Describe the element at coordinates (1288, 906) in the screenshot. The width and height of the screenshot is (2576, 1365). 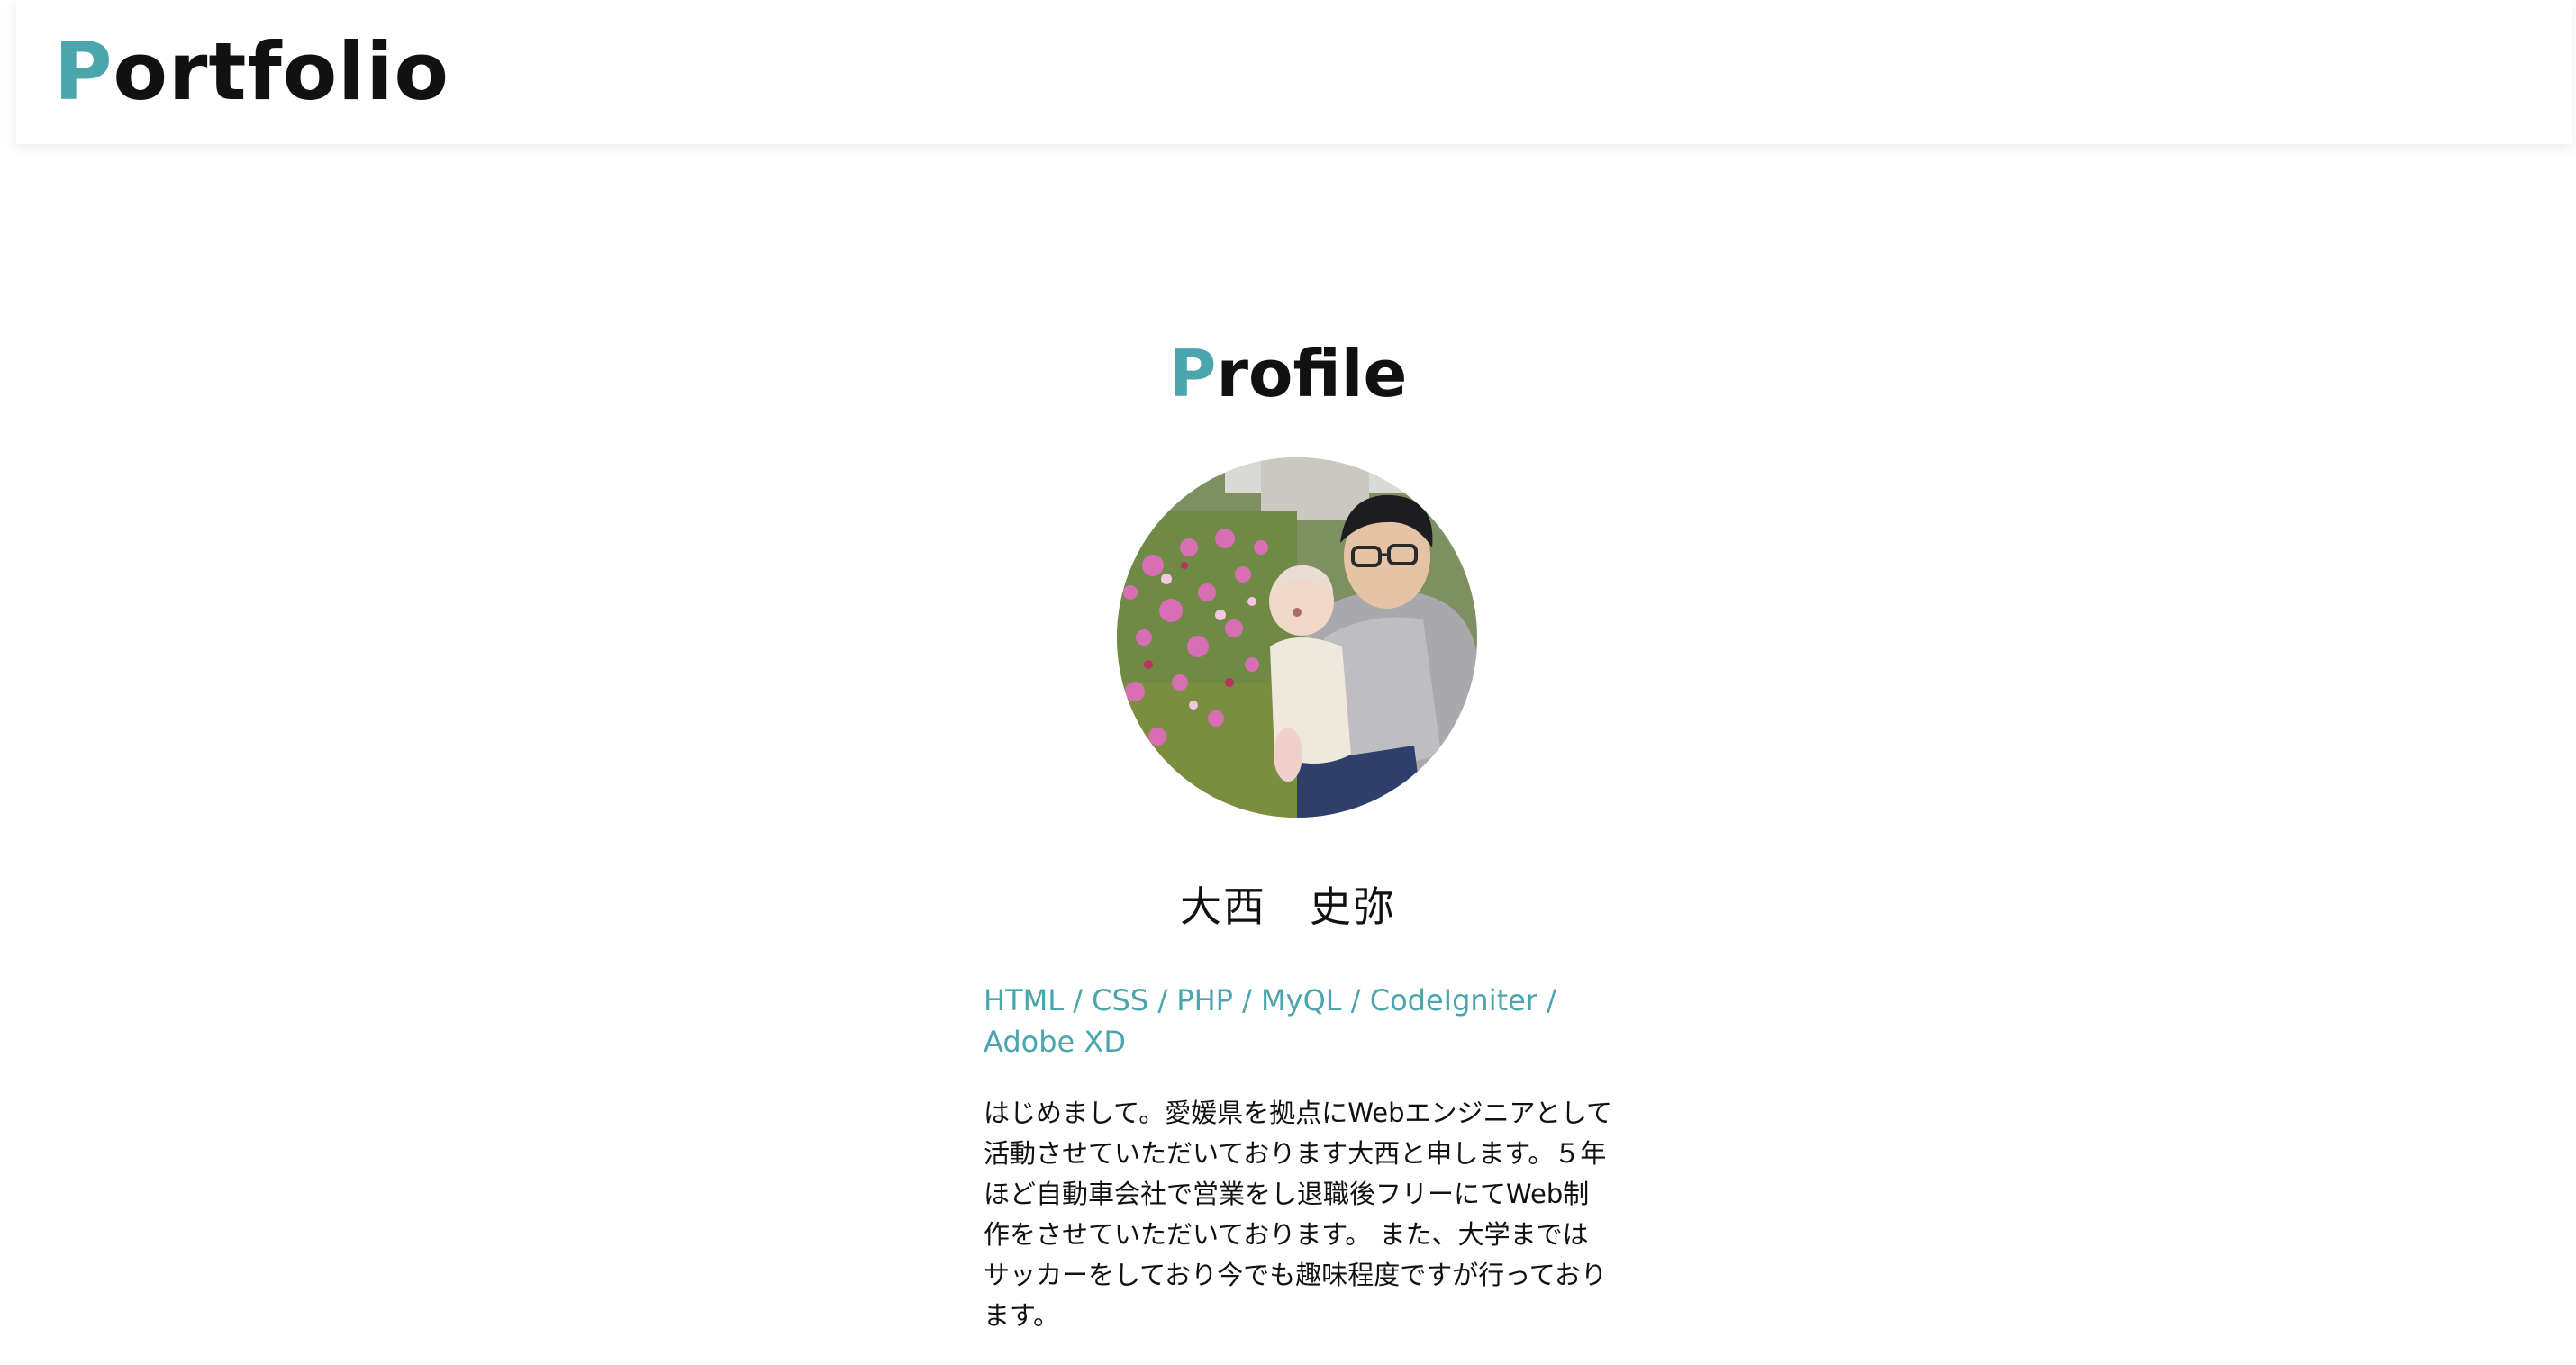
I see `profile-name: 大西 史弥` at that location.